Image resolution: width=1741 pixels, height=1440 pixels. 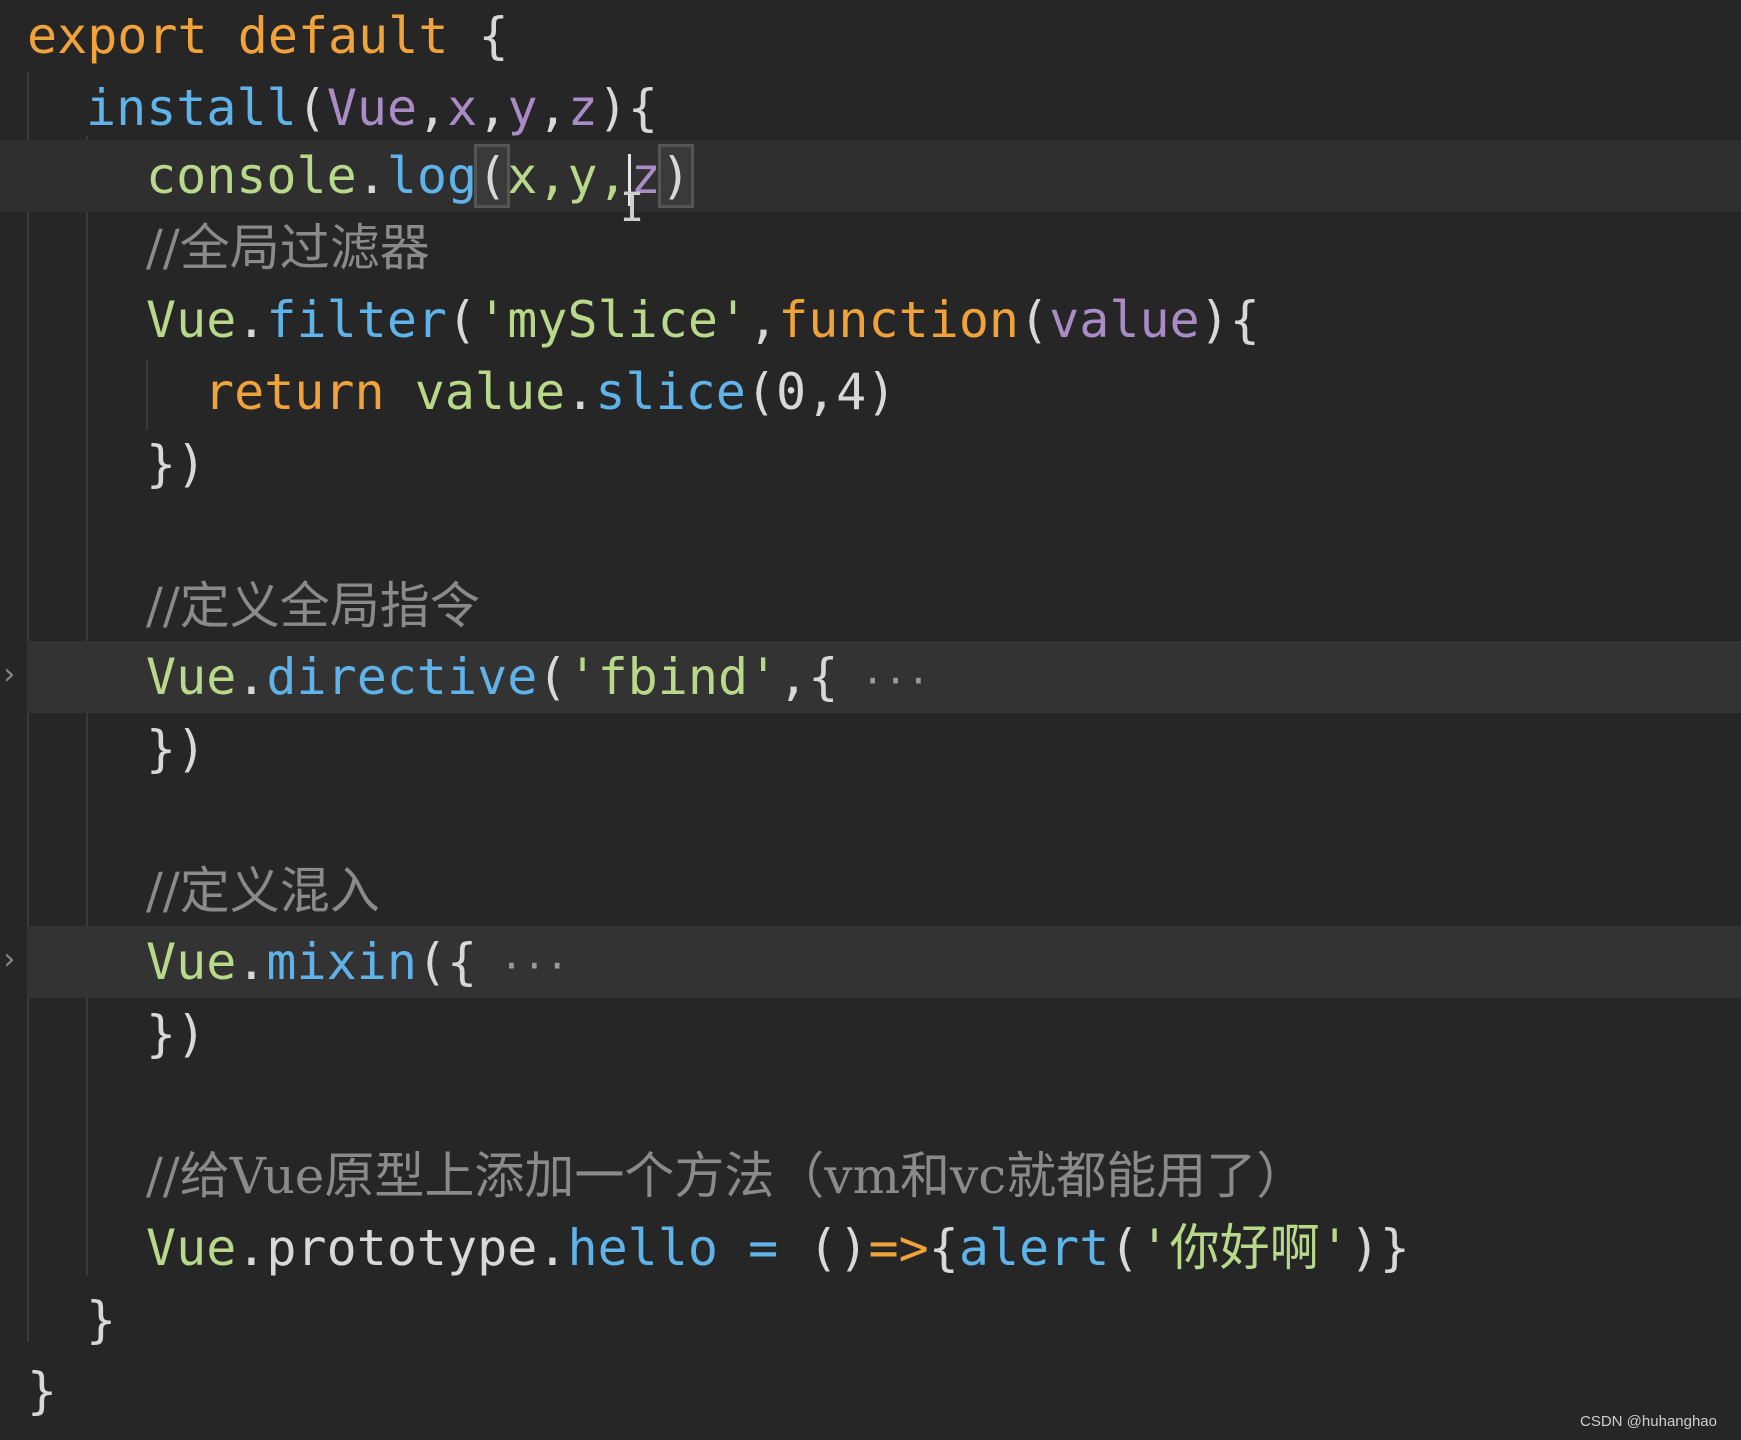 What do you see at coordinates (642, 1248) in the screenshot?
I see `hello-property: hello` at bounding box center [642, 1248].